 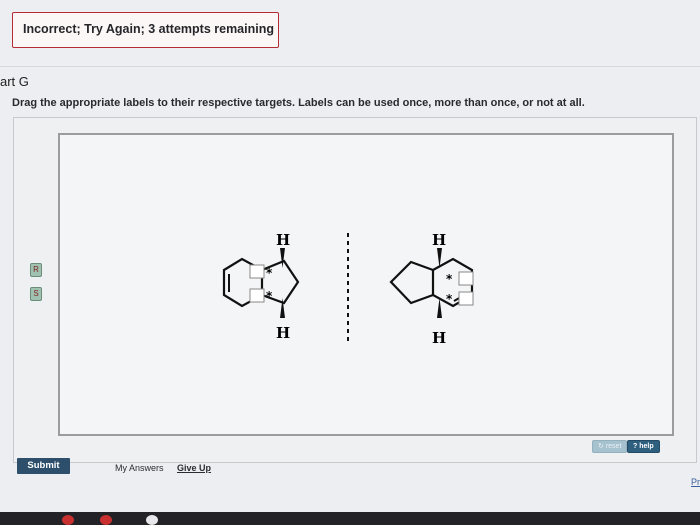 What do you see at coordinates (348, 289) in the screenshot?
I see `mirror-molecules-diagram: H H * * H H * *` at bounding box center [348, 289].